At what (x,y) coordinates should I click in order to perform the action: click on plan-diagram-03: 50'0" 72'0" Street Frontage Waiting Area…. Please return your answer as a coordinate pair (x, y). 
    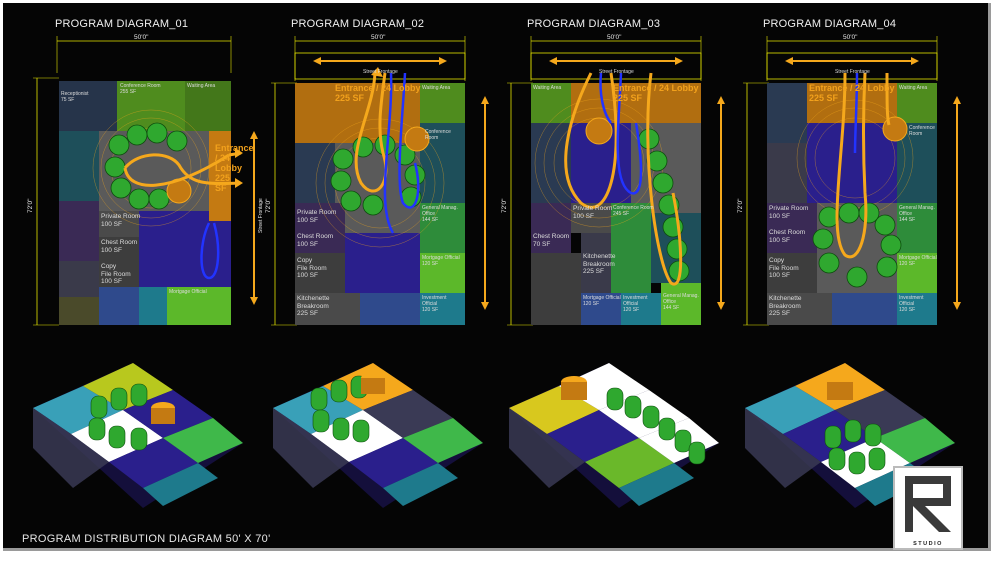
    Looking at the image, I should click on (621, 183).